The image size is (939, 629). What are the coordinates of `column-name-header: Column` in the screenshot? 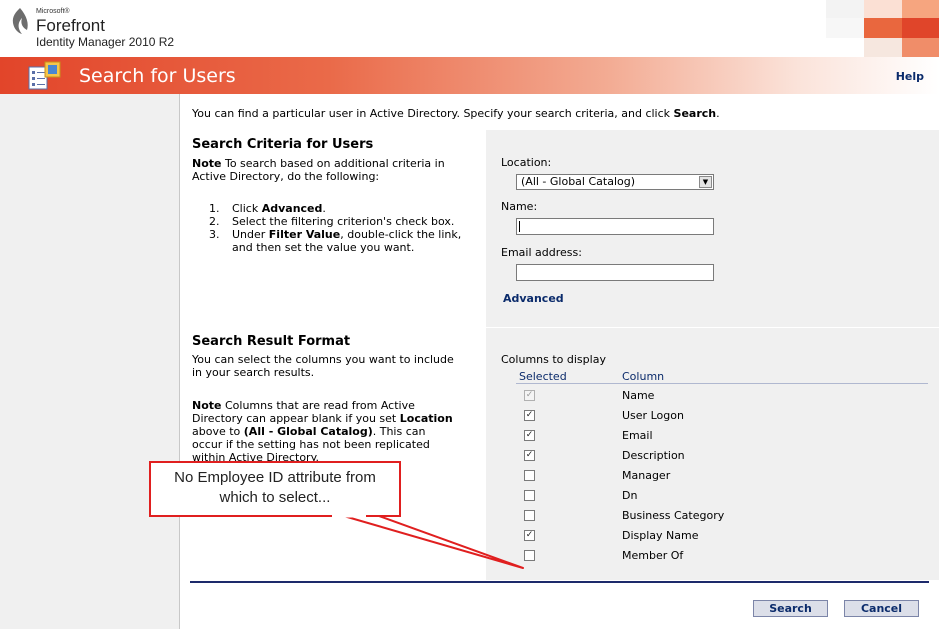 It's located at (643, 376).